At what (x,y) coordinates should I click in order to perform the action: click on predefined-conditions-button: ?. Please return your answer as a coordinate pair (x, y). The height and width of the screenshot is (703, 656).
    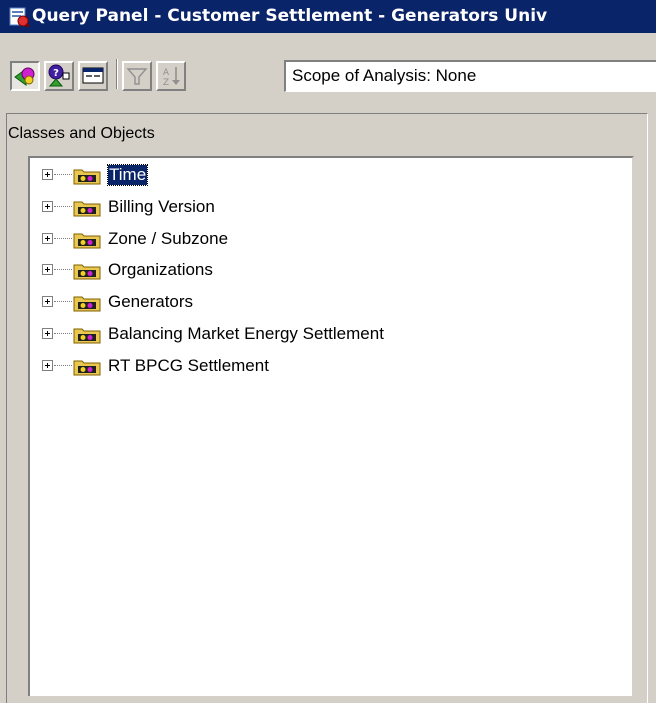
    Looking at the image, I should click on (59, 76).